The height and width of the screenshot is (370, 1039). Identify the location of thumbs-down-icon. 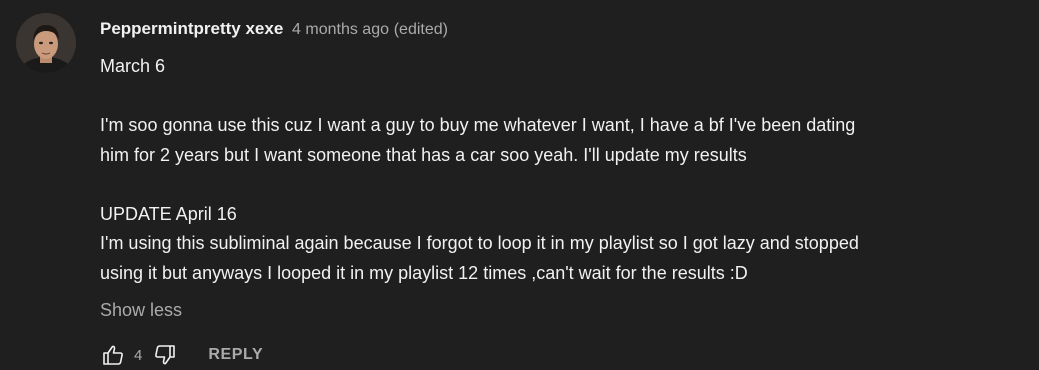
(165, 355).